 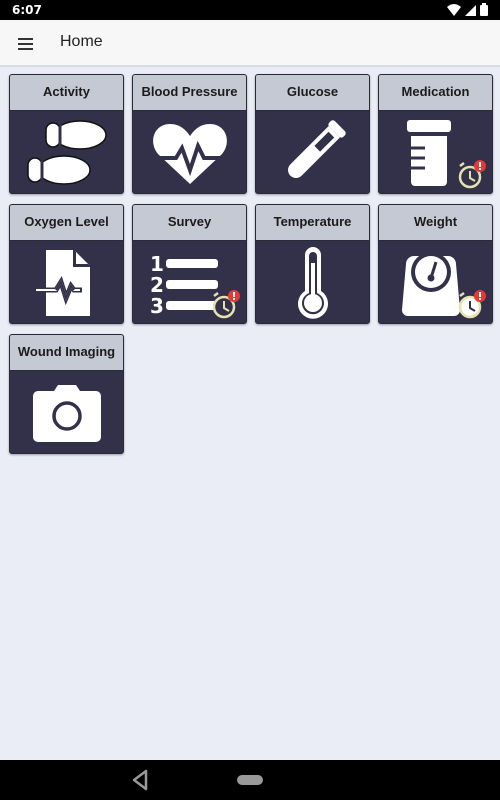 I want to click on status-bar: 6:07, so click(x=250, y=10).